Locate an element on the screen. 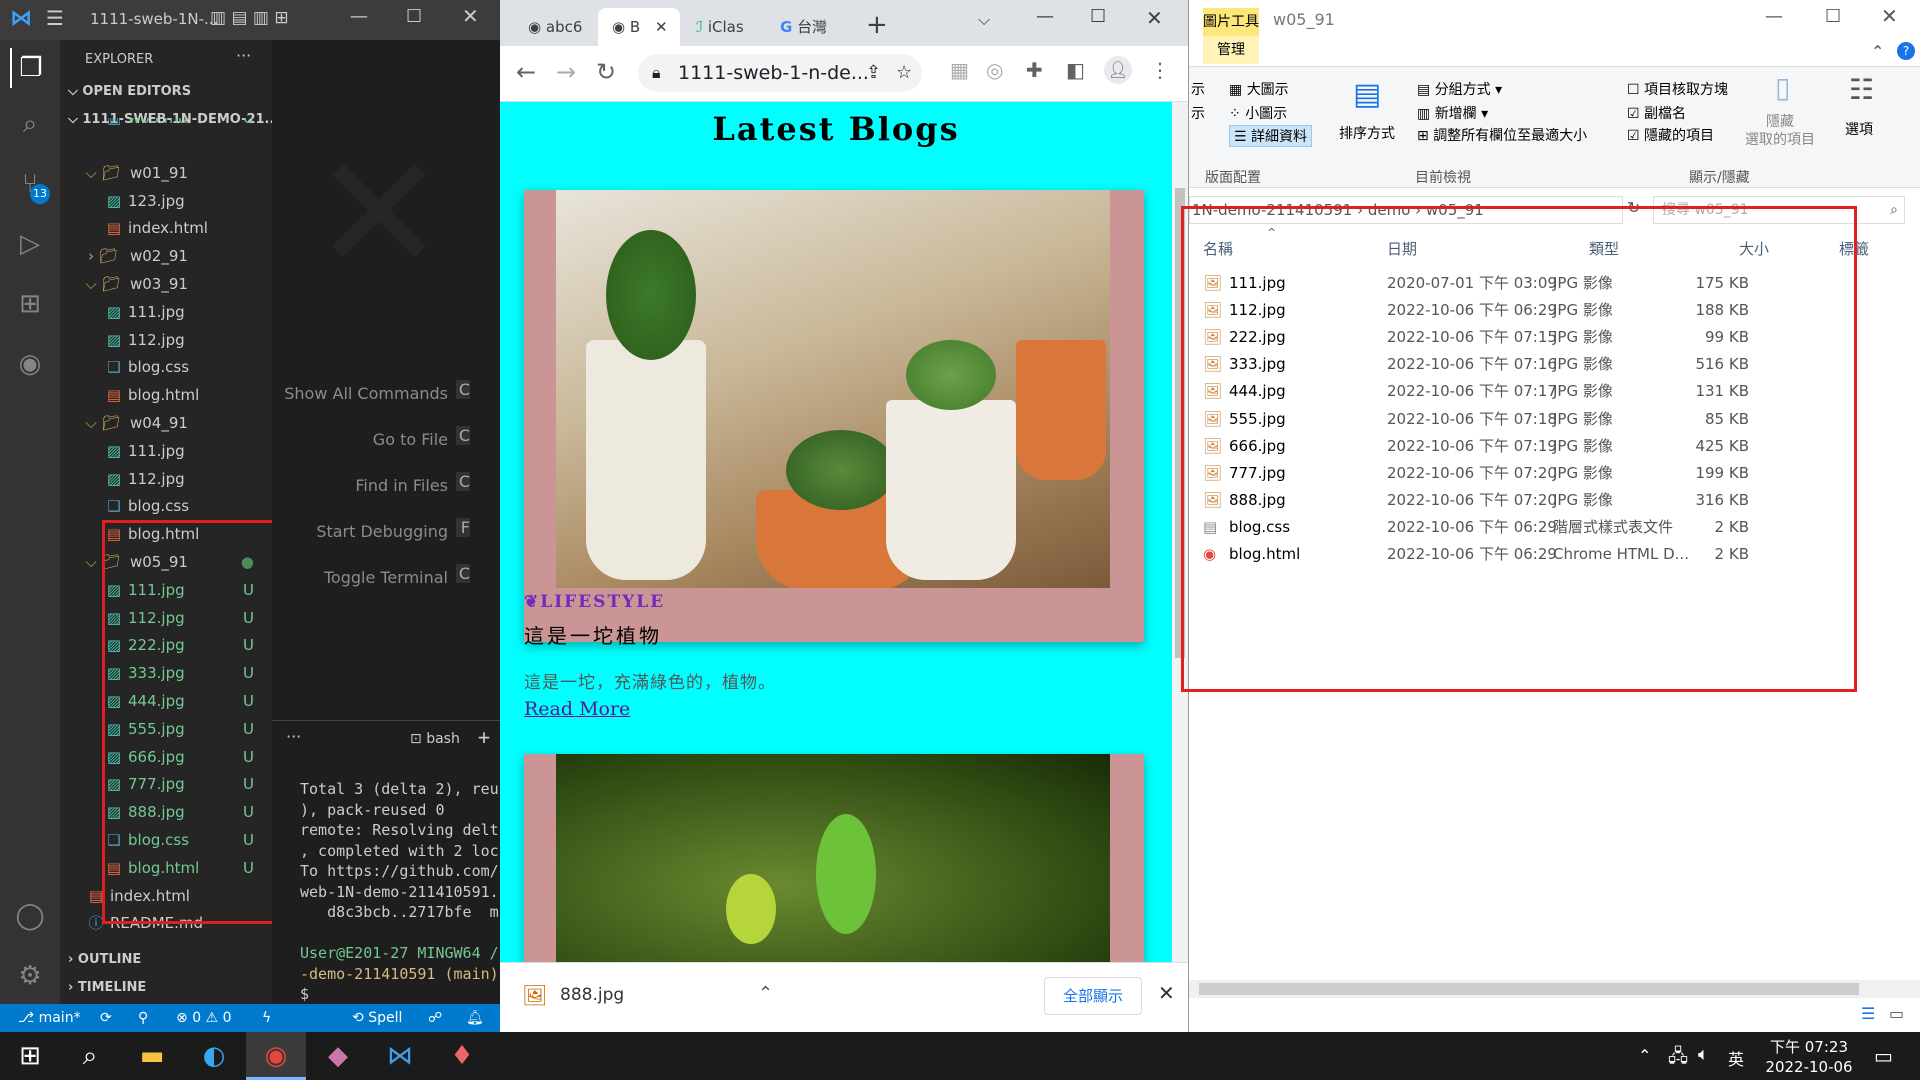  menu-kebab-icon: ⋮ is located at coordinates (1160, 70).